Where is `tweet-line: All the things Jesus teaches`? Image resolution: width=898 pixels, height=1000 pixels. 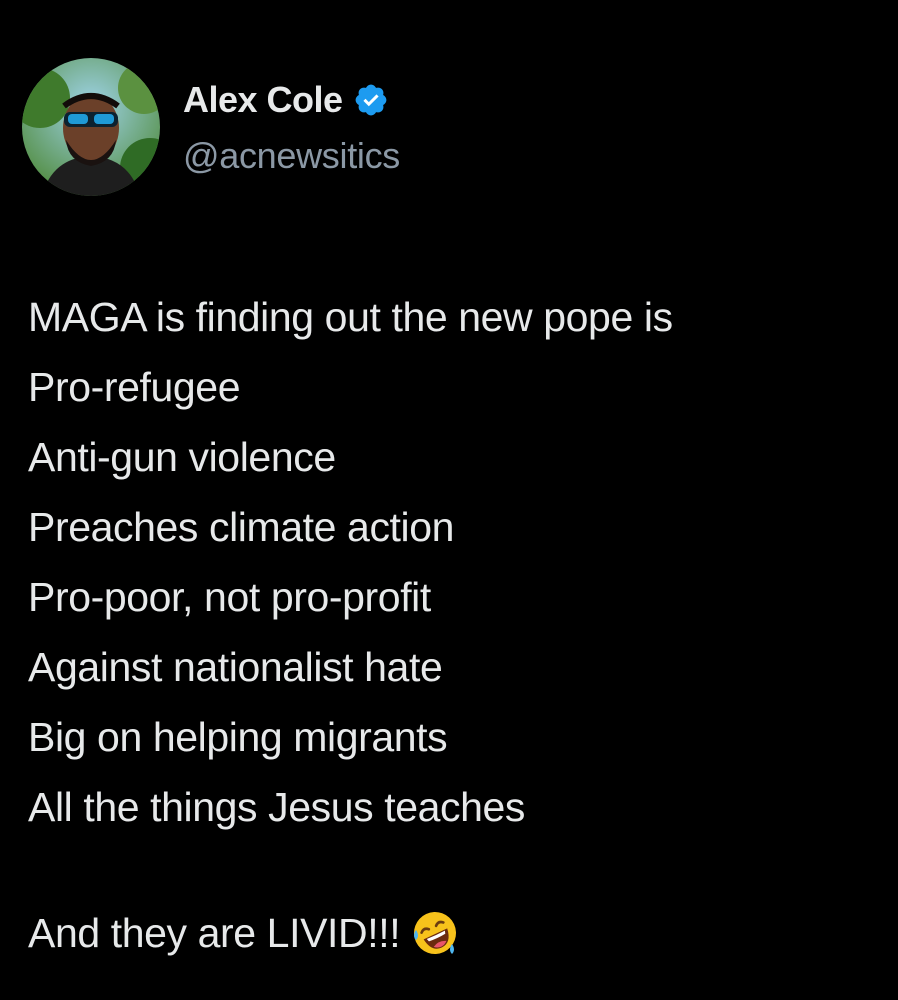 tweet-line: All the things Jesus teaches is located at coordinates (277, 807).